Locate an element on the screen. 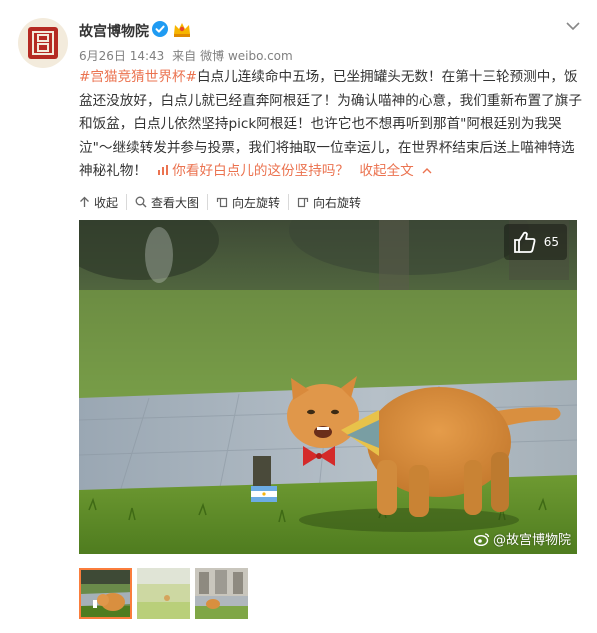 The width and height of the screenshot is (597, 633). chevron-up-icon is located at coordinates (427, 171).